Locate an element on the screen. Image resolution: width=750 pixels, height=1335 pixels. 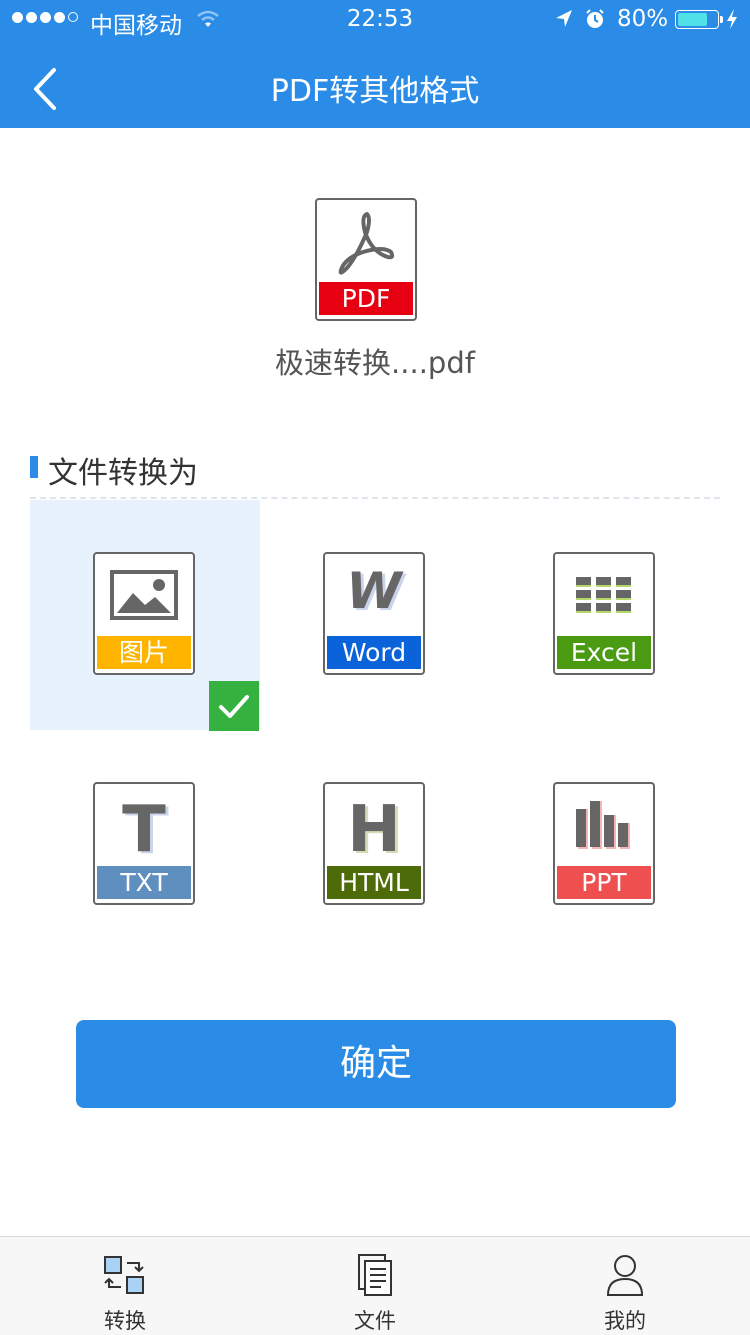
format-label: HTML is located at coordinates (374, 882).